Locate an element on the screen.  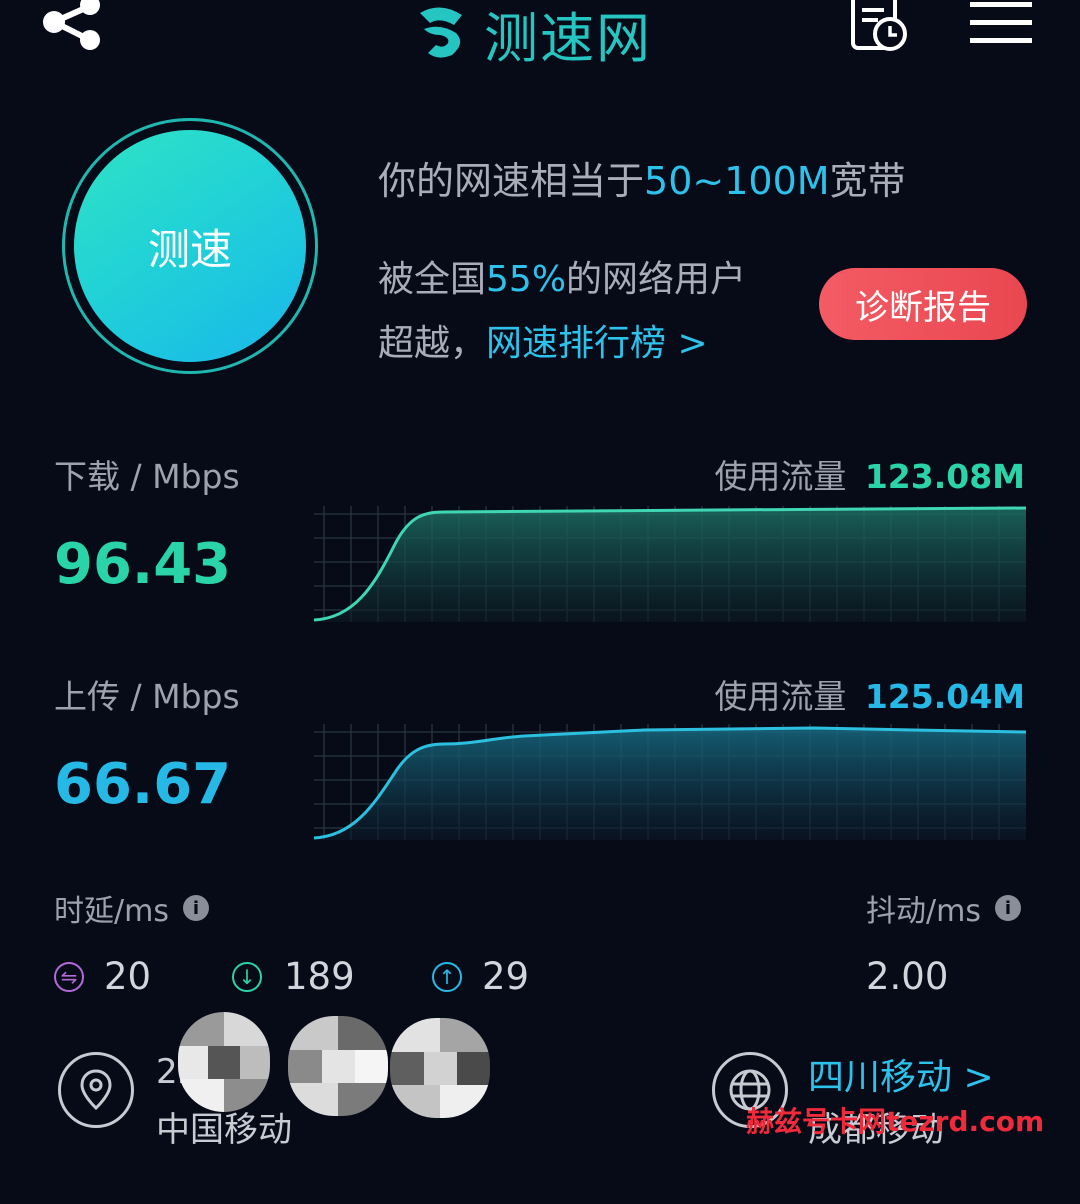
latency-upload-value: 29 is located at coordinates (506, 976).